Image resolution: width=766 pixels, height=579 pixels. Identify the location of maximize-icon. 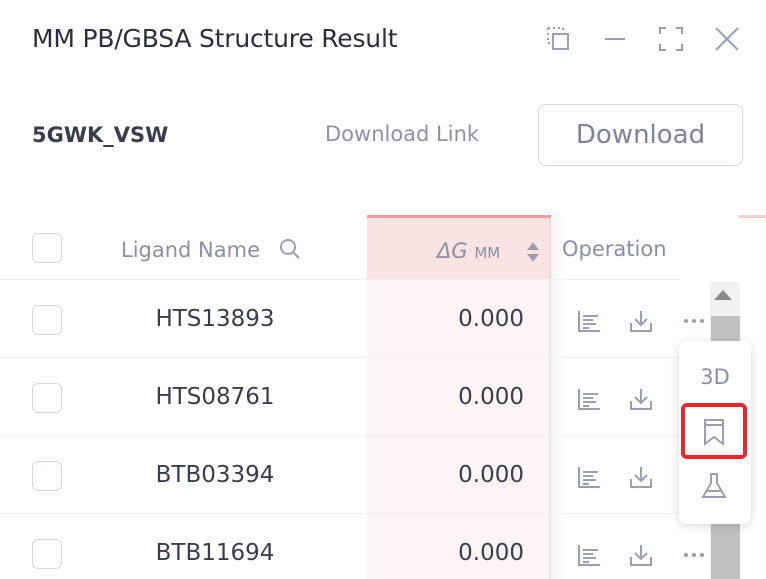
(671, 39).